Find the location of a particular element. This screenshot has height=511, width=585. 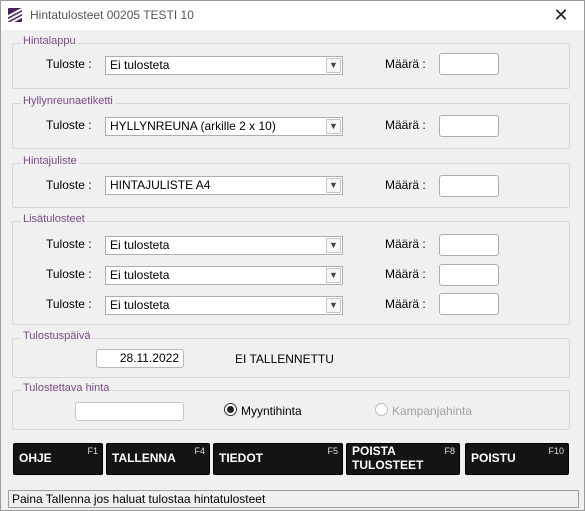

lisatuloste-select-1: Ei tulosteta ▼ is located at coordinates (224, 245).